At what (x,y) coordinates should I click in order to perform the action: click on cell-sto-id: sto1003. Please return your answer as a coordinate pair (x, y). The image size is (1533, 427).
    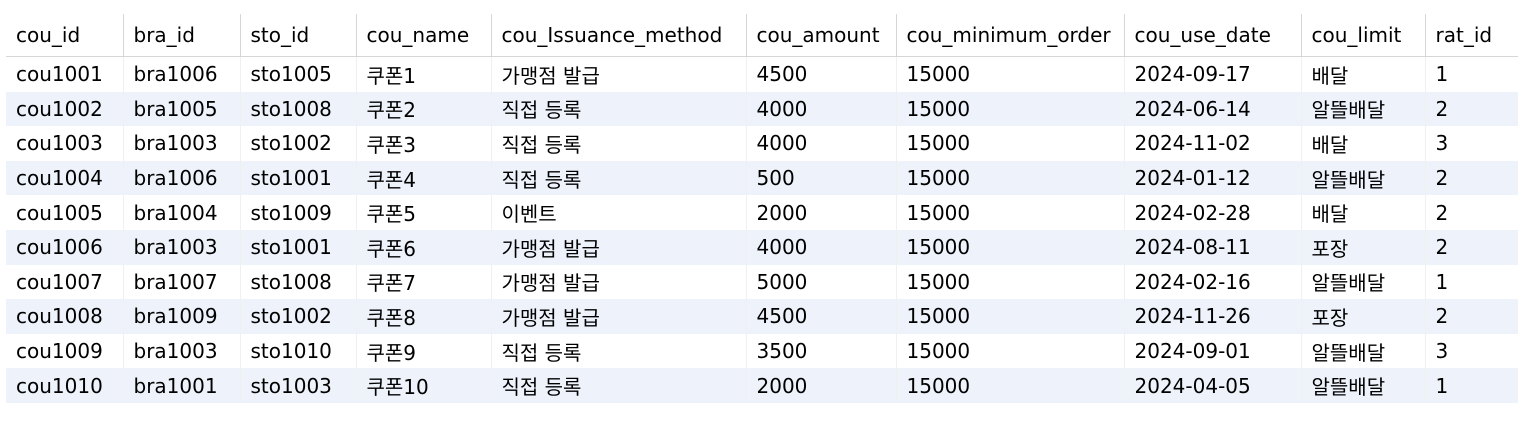
    Looking at the image, I should click on (298, 385).